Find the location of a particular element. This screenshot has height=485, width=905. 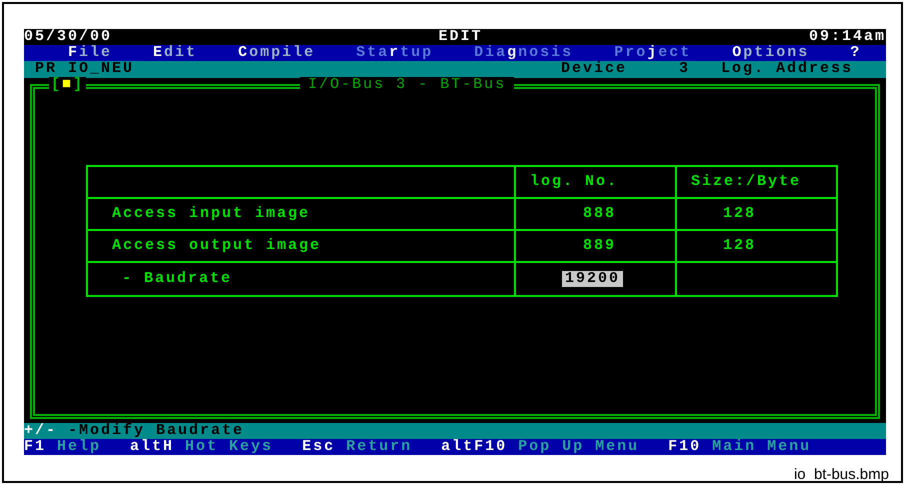

column-header: Size:/Byte is located at coordinates (746, 182).